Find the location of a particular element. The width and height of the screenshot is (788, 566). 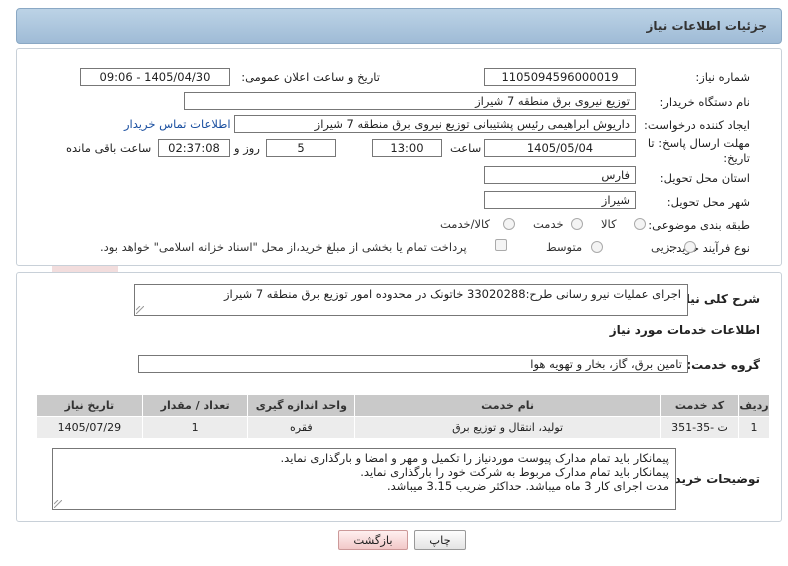

process-medium-radio is located at coordinates (597, 247).